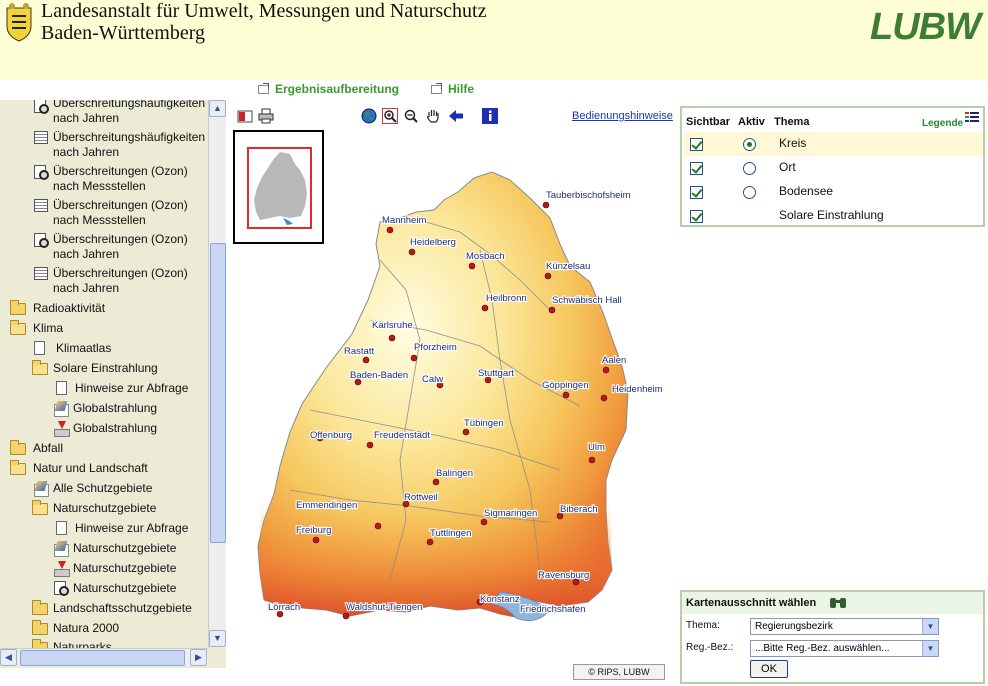  What do you see at coordinates (370, 445) in the screenshot?
I see `city-marker-freudenstadt` at bounding box center [370, 445].